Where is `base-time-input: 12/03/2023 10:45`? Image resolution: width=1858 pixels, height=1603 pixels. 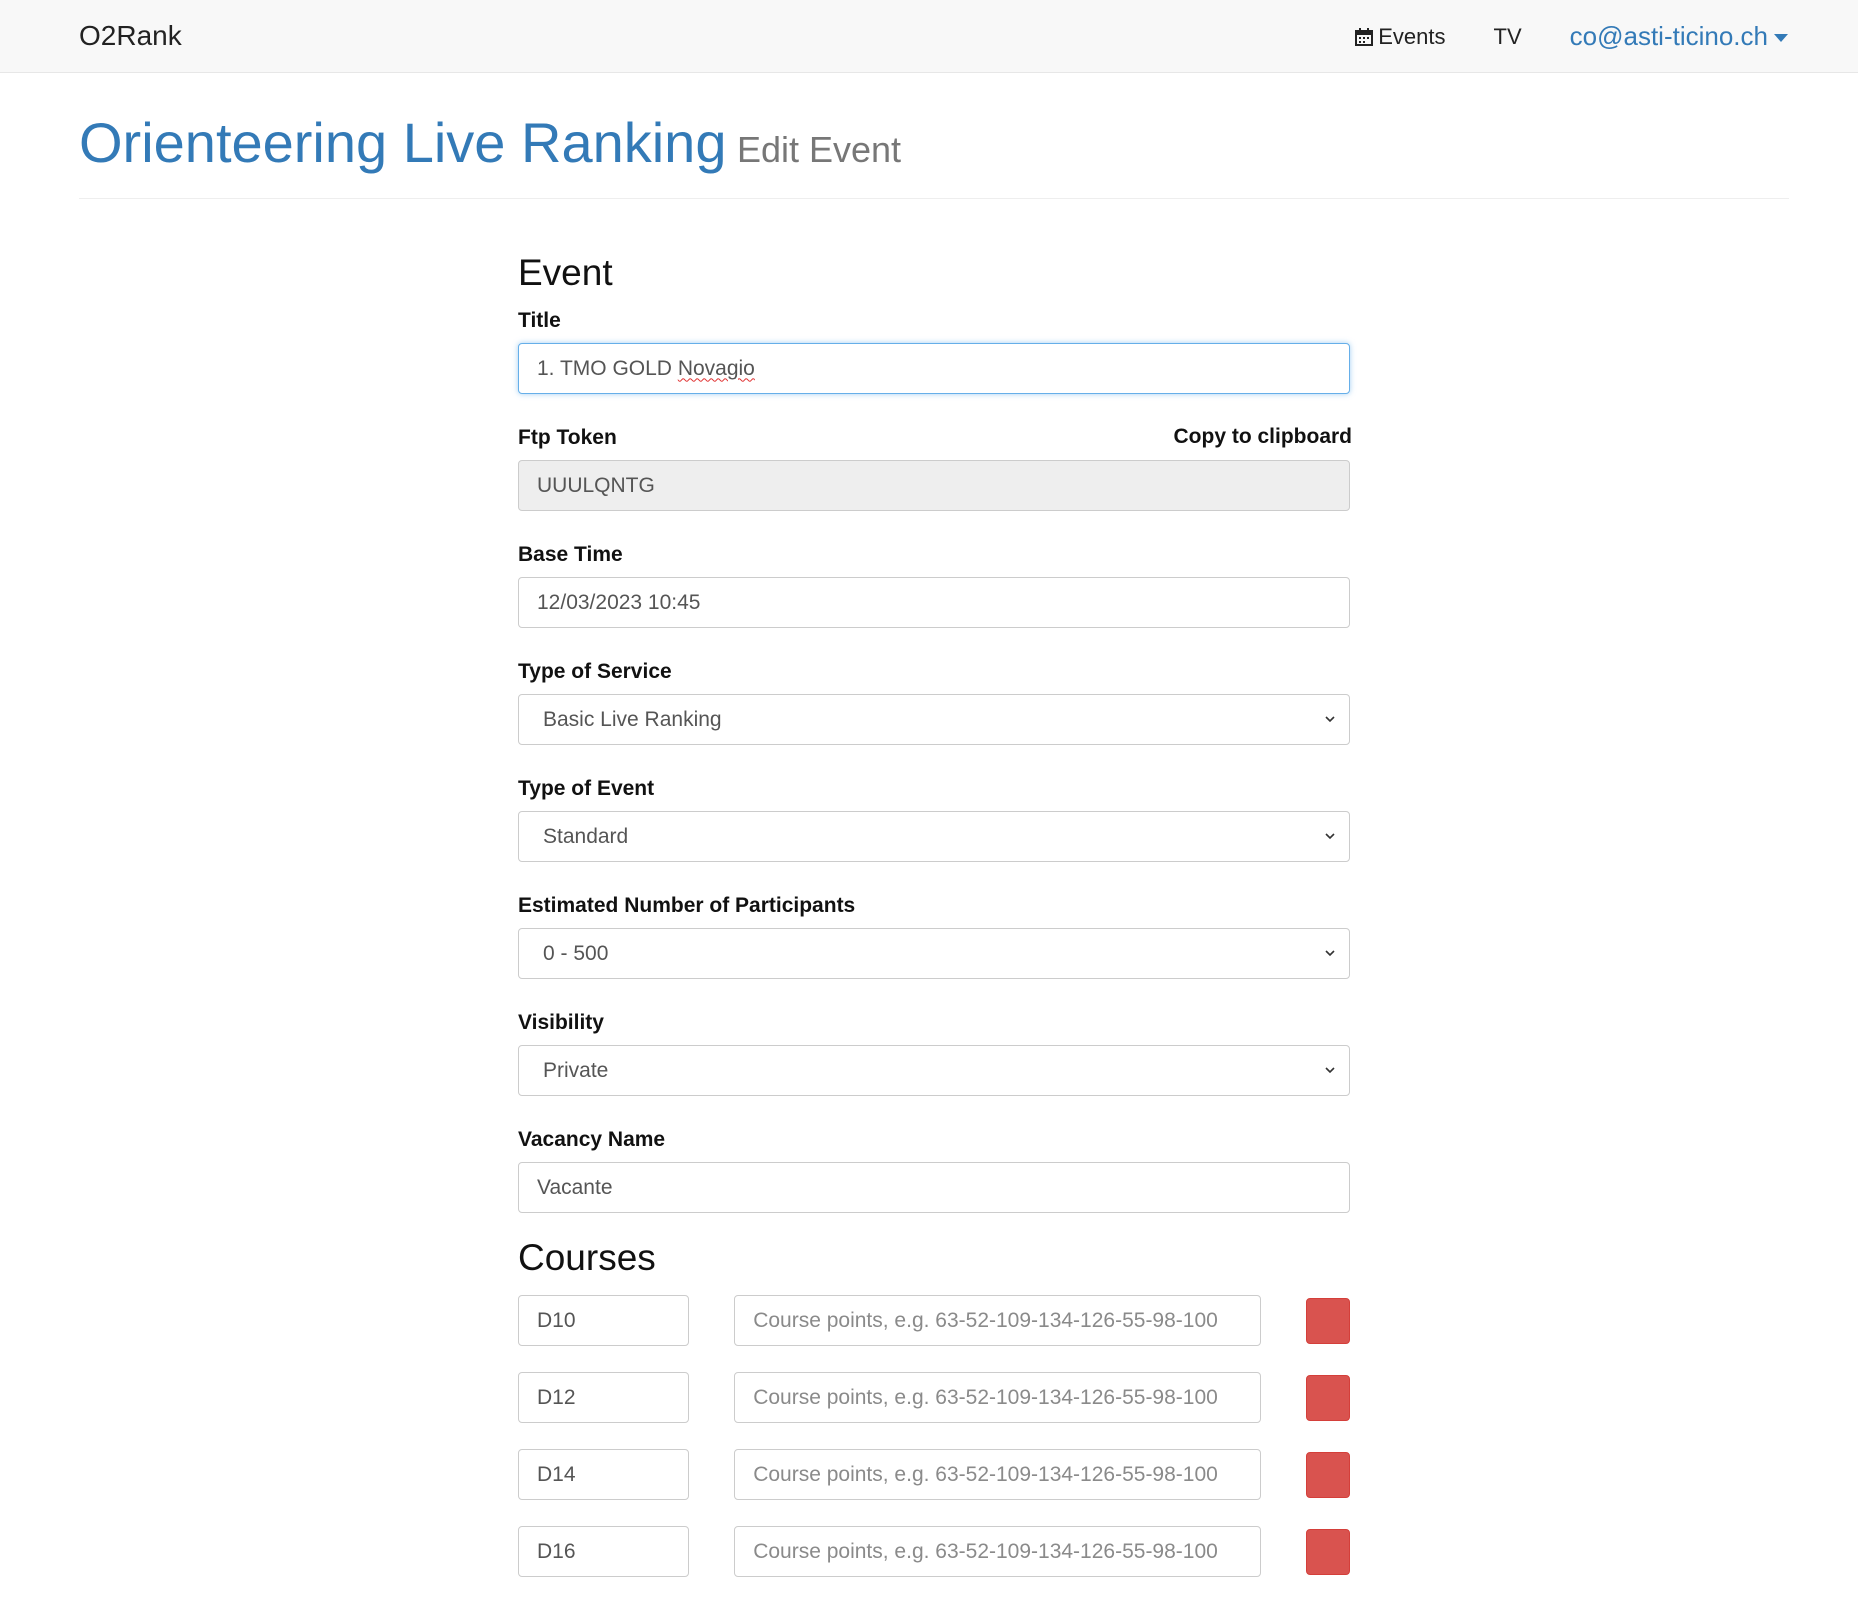
base-time-input: 12/03/2023 10:45 is located at coordinates (934, 602).